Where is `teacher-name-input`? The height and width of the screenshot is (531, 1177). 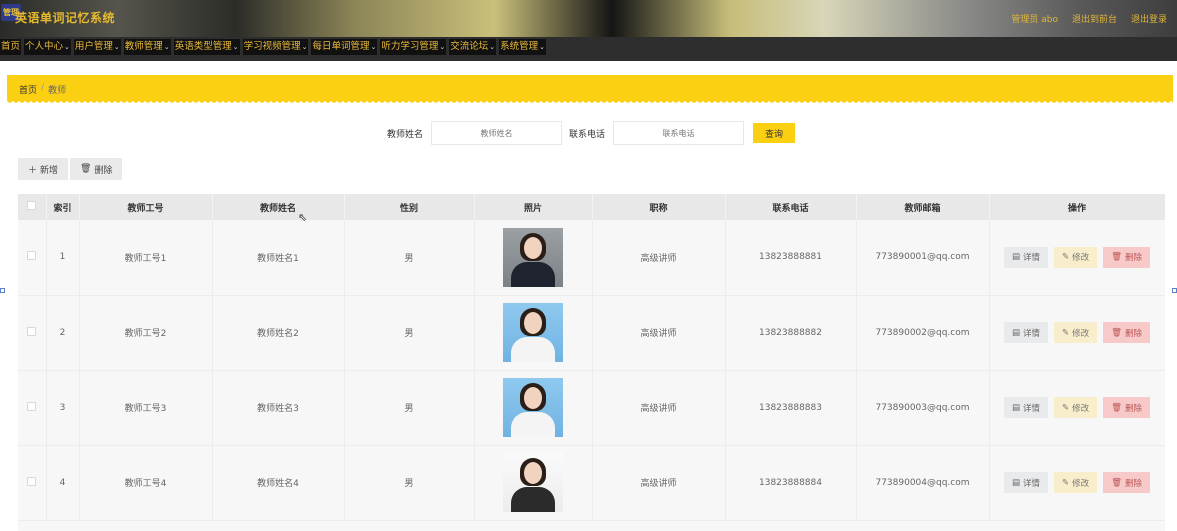
teacher-name-input is located at coordinates (497, 133).